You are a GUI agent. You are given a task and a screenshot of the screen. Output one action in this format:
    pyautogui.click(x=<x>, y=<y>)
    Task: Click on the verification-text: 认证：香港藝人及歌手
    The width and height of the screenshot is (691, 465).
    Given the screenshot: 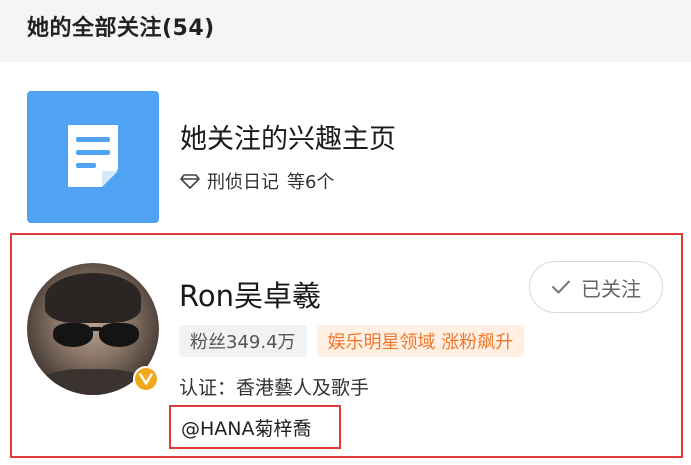 What is the action you would take?
    pyautogui.click(x=274, y=388)
    